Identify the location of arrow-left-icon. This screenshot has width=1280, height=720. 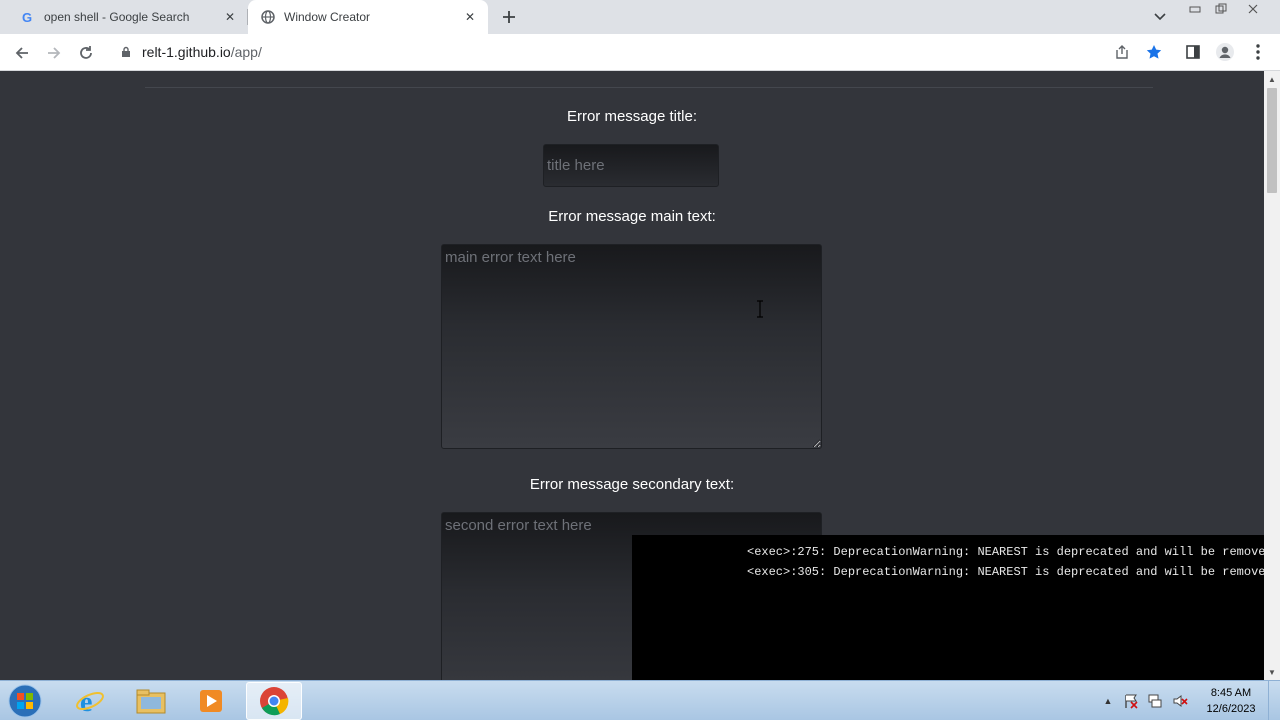
(21, 53).